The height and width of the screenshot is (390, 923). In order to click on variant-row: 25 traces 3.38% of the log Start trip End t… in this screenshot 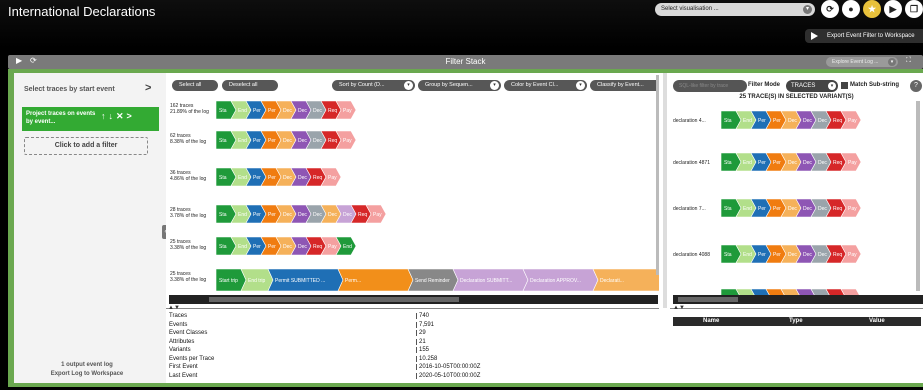, I will do `click(442, 280)`.